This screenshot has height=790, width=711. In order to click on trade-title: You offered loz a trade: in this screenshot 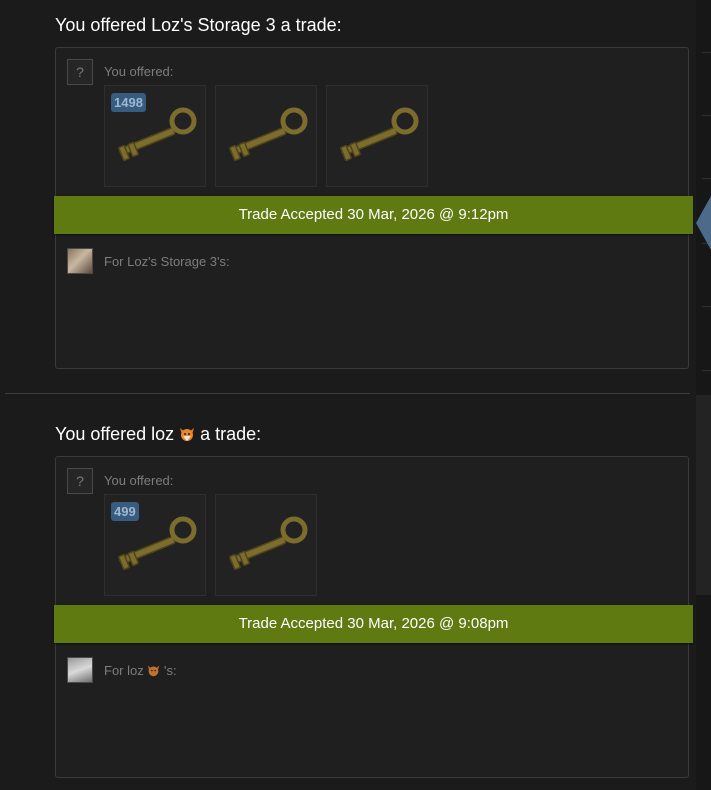, I will do `click(158, 434)`.